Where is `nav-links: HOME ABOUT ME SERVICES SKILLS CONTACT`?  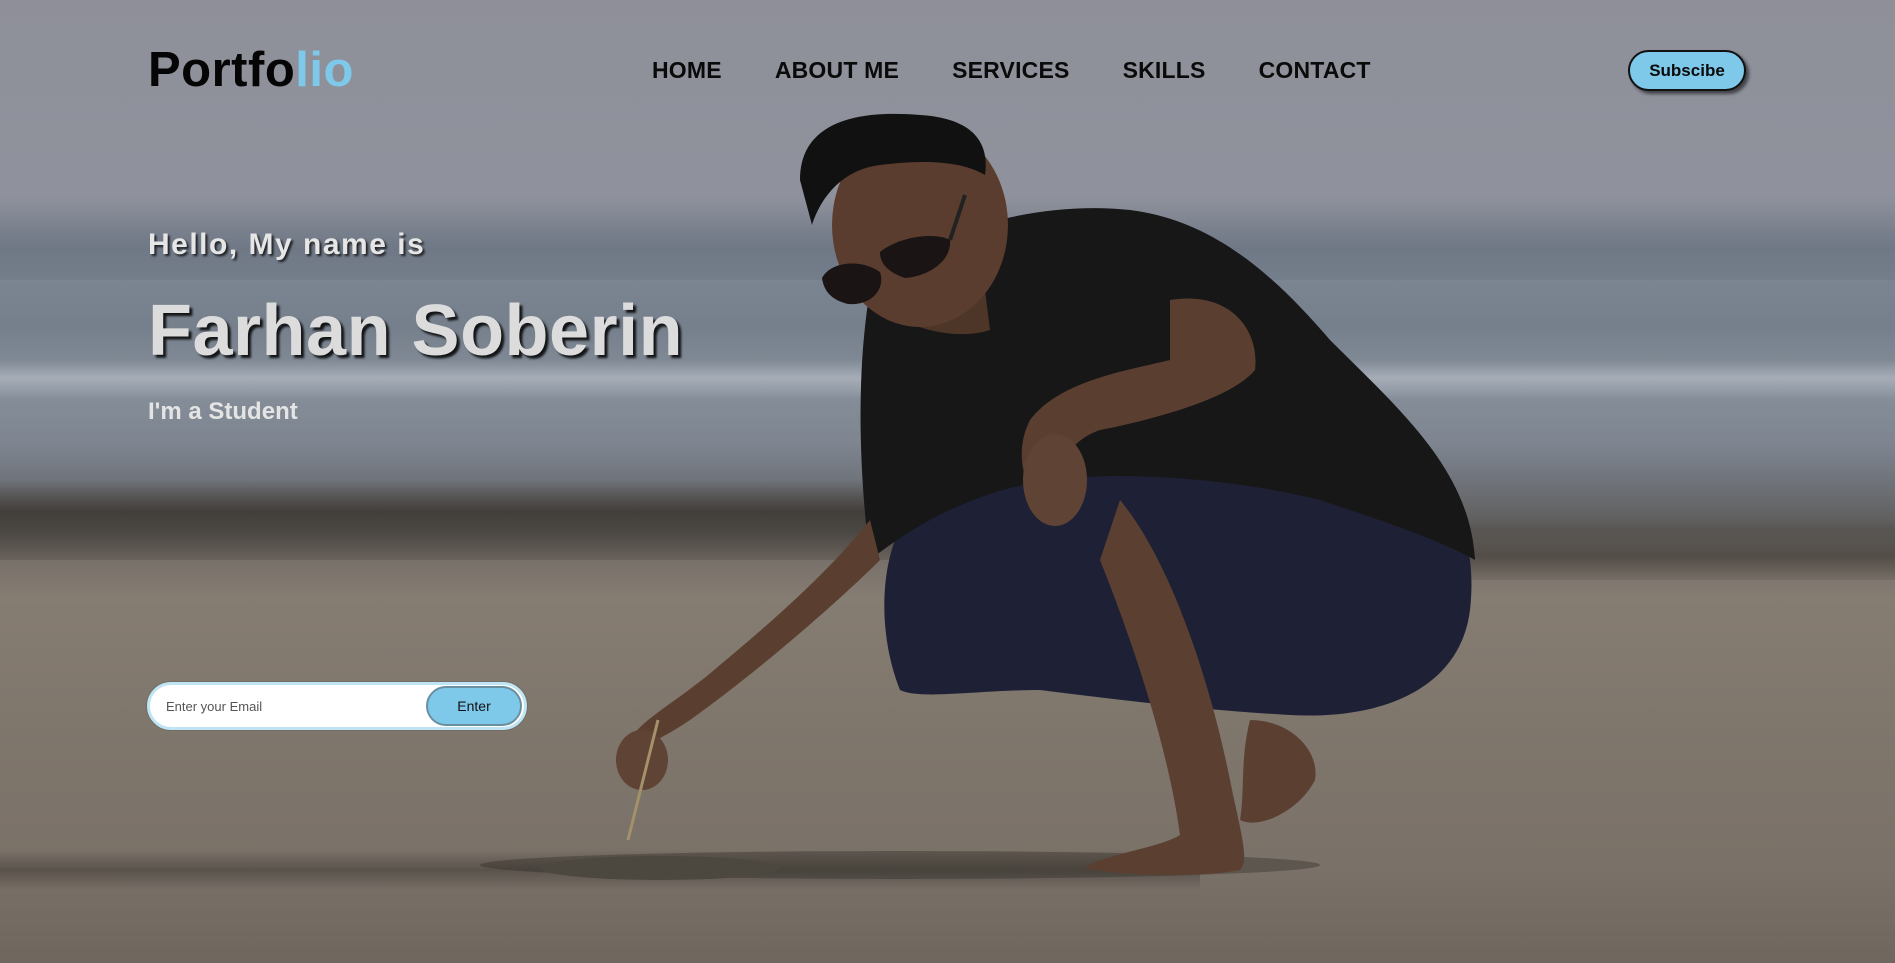
nav-links: HOME ABOUT ME SERVICES SKILLS CONTACT is located at coordinates (1011, 70).